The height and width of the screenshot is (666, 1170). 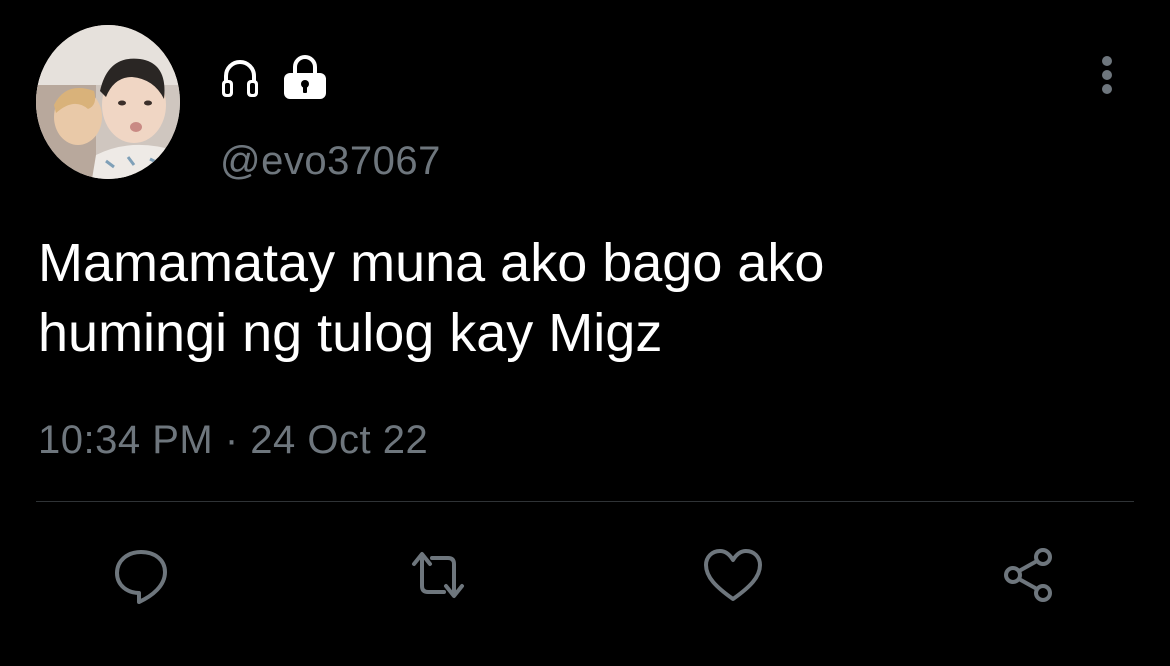 I want to click on speech-bubble-icon, so click(x=141, y=577).